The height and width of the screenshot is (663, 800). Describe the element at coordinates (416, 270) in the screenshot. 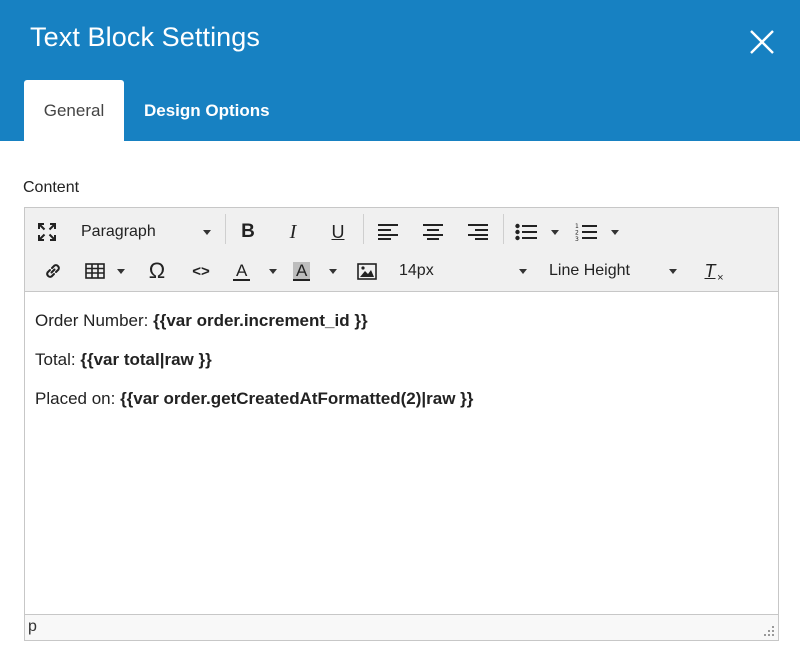

I see `font-size-value: 14px` at that location.